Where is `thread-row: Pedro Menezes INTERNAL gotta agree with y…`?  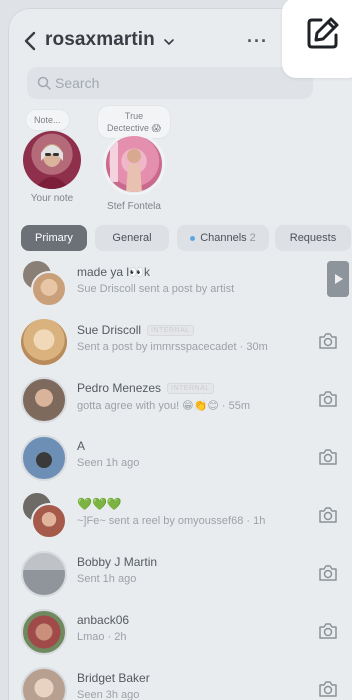 thread-row: Pedro Menezes INTERNAL gotta agree with y… is located at coordinates (180, 404).